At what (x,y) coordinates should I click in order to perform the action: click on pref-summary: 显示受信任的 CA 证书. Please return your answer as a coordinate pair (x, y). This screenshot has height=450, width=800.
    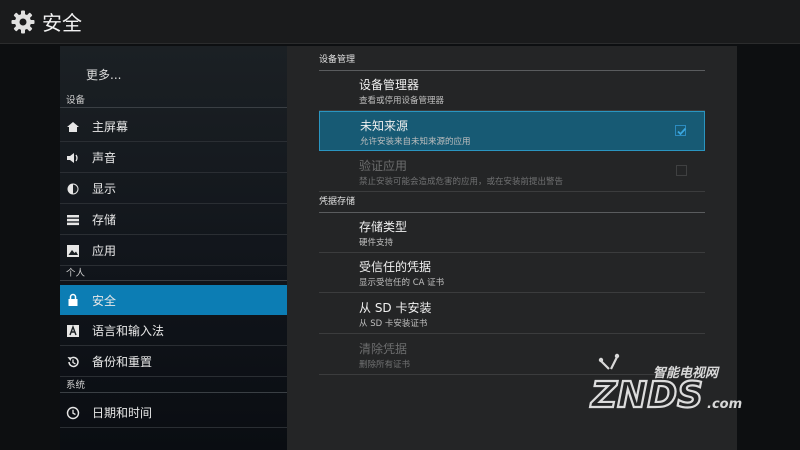
    Looking at the image, I should click on (402, 283).